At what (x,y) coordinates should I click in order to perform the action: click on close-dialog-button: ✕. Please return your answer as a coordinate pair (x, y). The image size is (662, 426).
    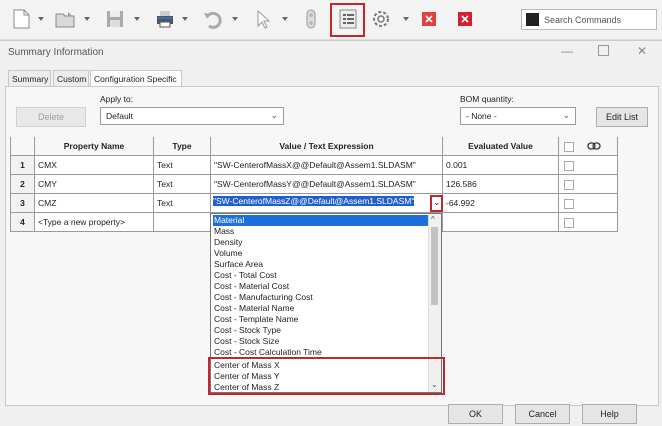
    Looking at the image, I should click on (642, 51).